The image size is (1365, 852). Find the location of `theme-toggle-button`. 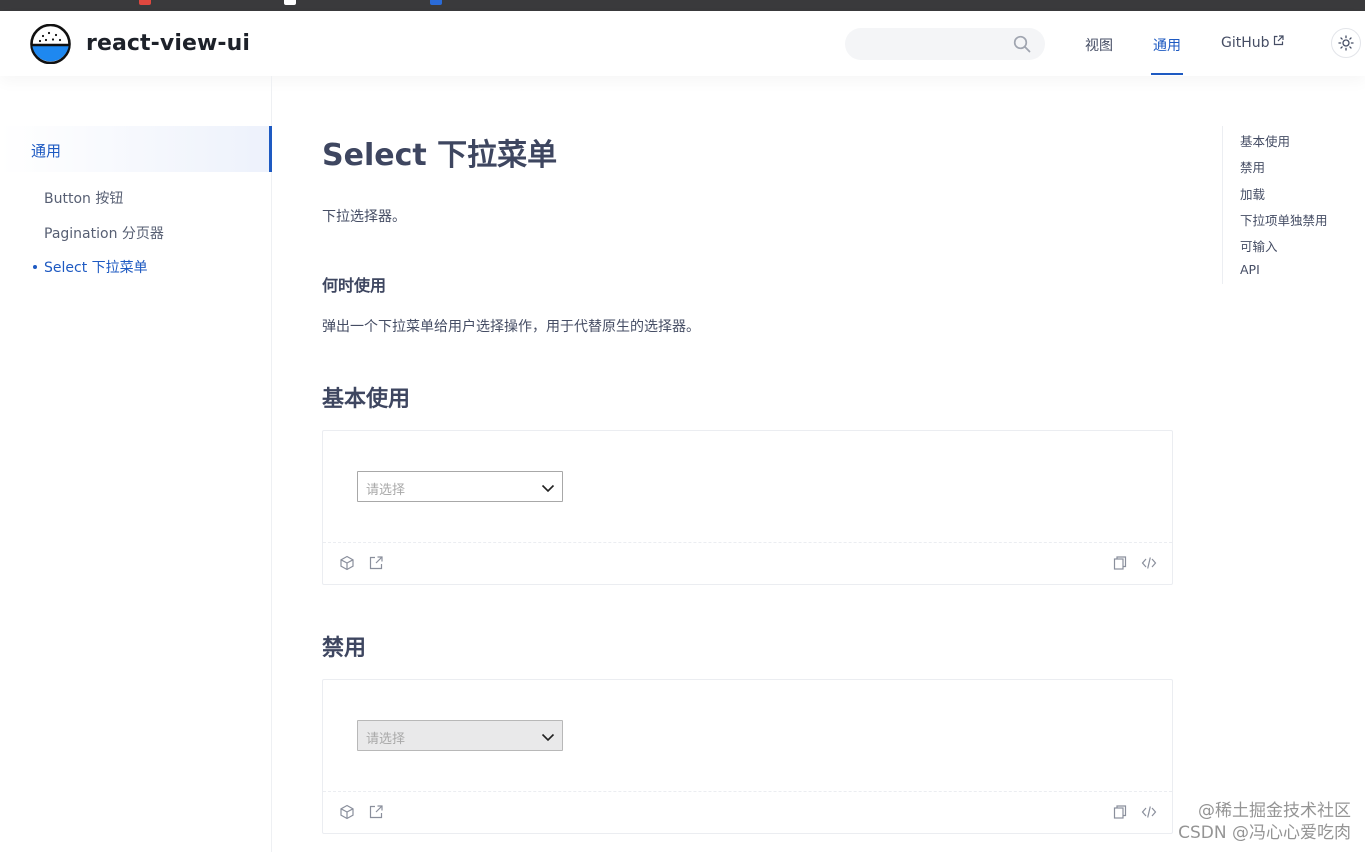

theme-toggle-button is located at coordinates (1346, 43).